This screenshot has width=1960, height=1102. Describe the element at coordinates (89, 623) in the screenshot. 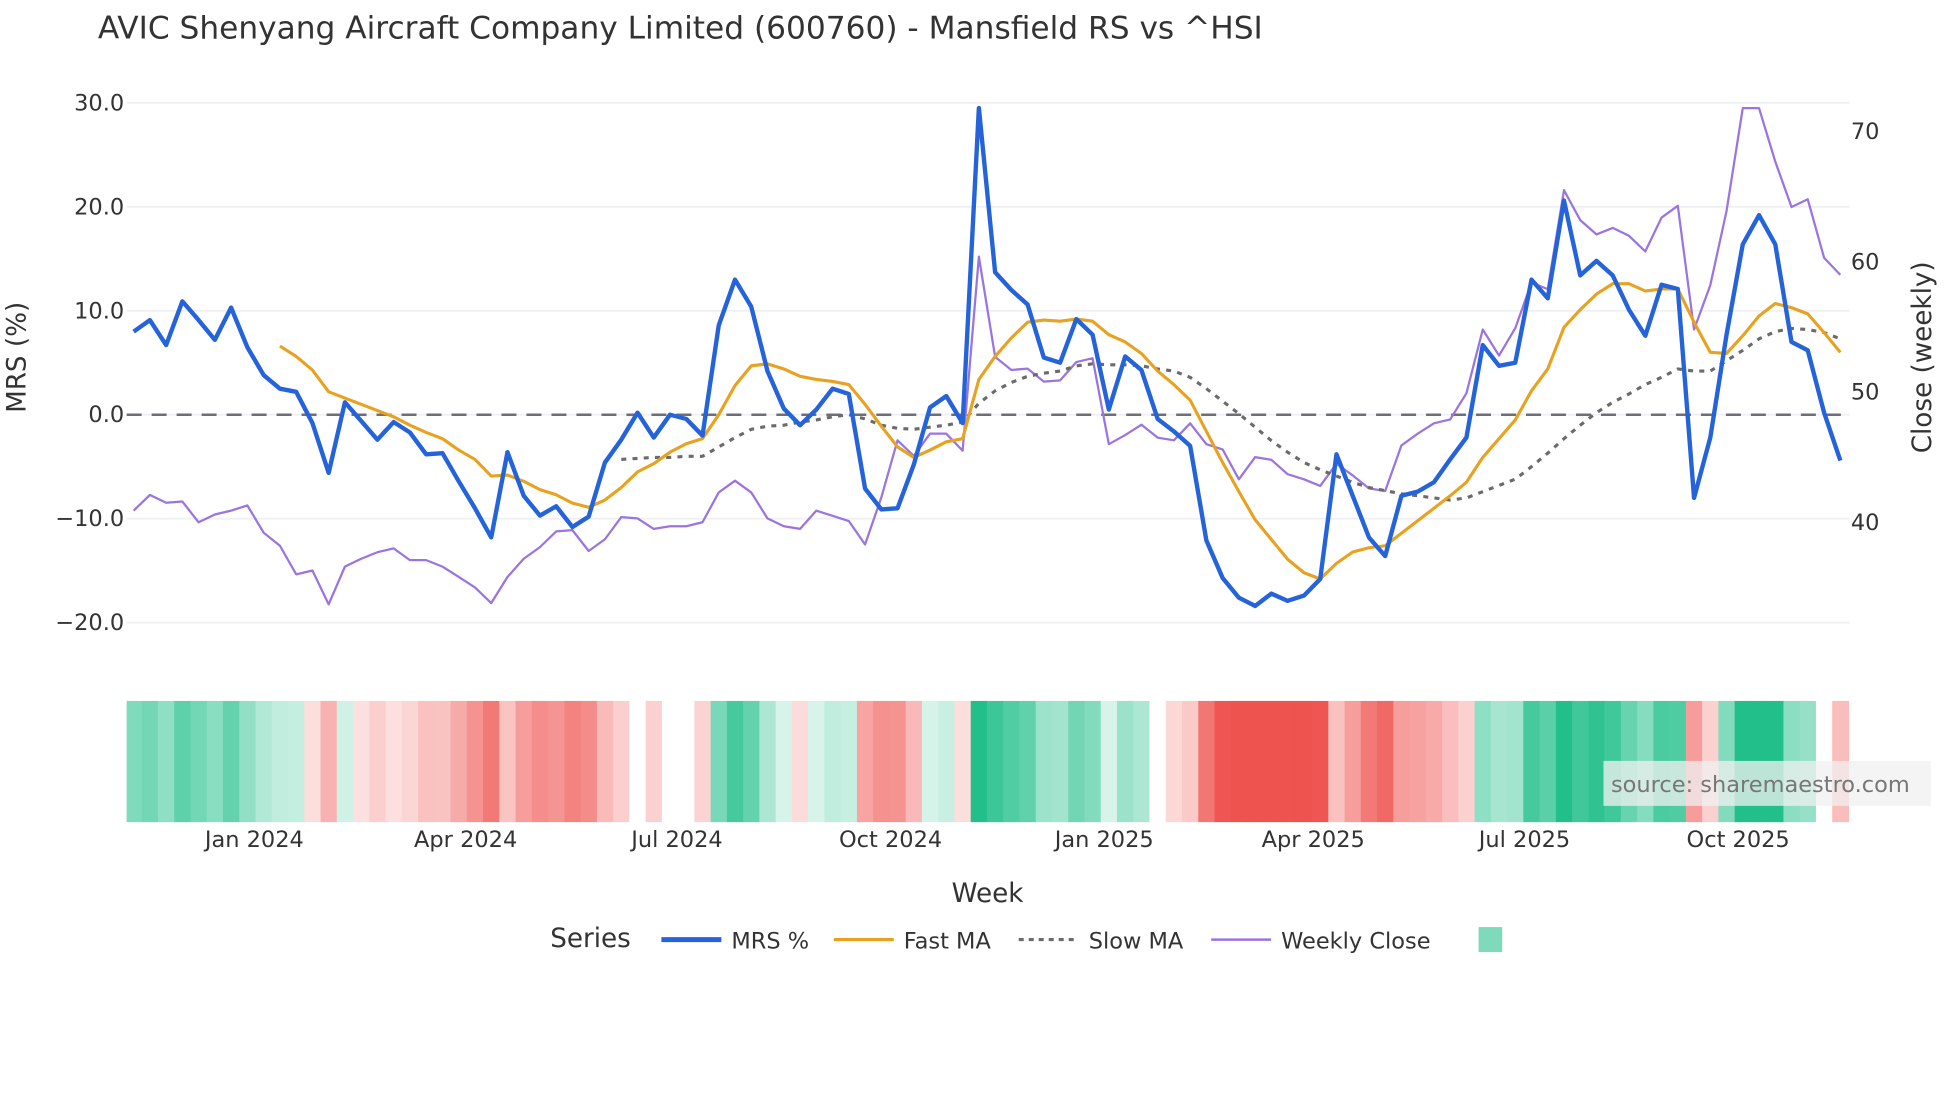

I see `y-tick-label: −20.0` at that location.